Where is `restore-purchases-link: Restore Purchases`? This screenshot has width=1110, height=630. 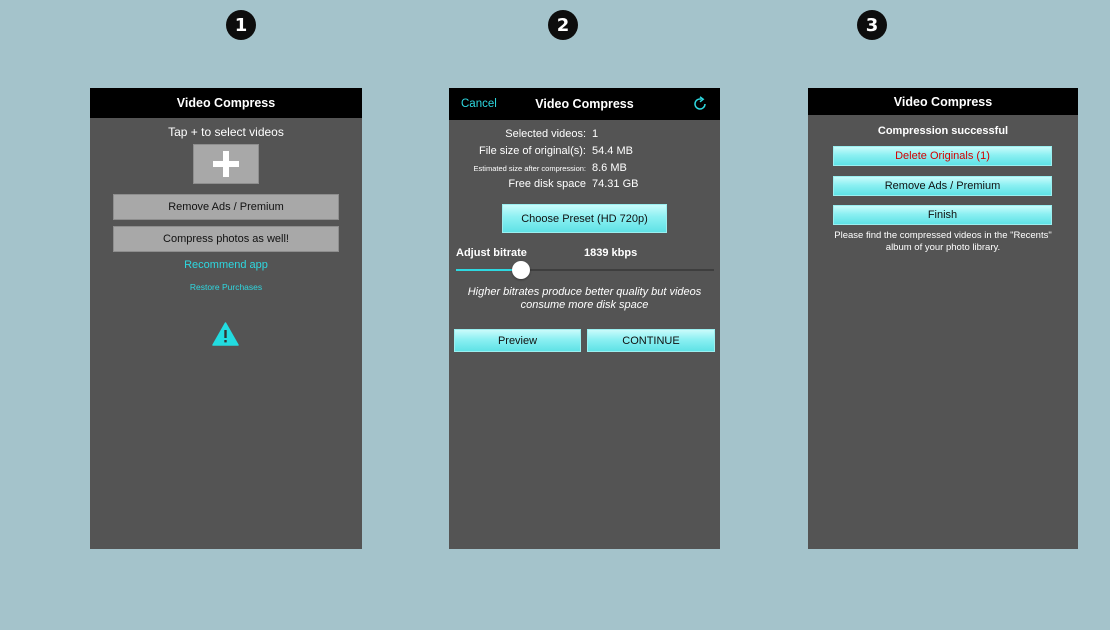 restore-purchases-link: Restore Purchases is located at coordinates (226, 287).